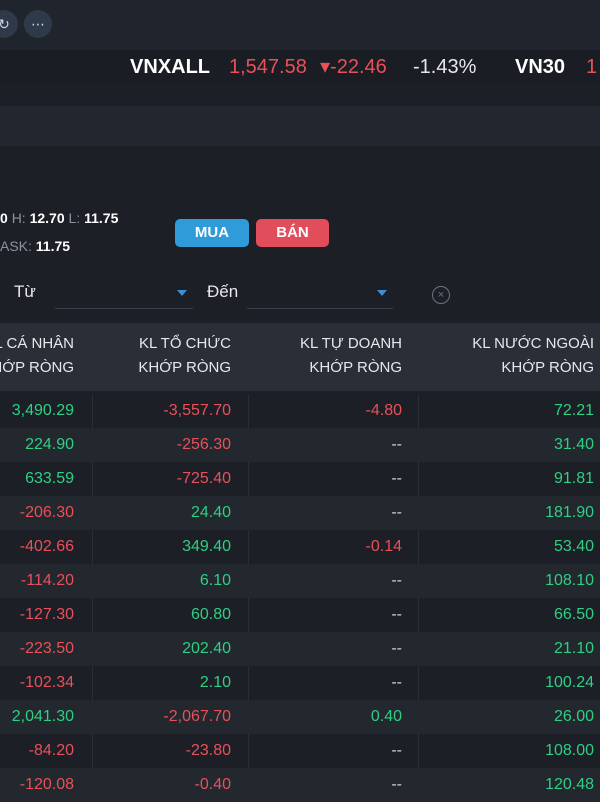 This screenshot has height=802, width=600. What do you see at coordinates (300, 126) in the screenshot?
I see `section-header-band` at bounding box center [300, 126].